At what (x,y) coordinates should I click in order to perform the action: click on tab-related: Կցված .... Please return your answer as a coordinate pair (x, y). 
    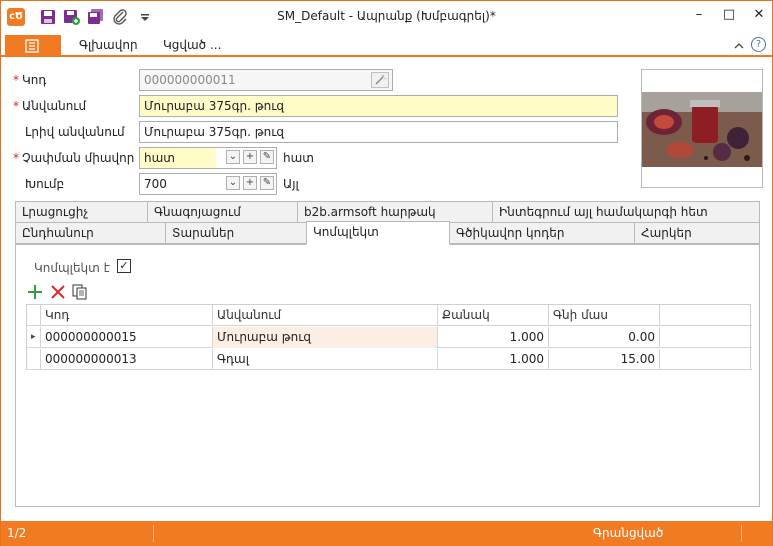
    Looking at the image, I should click on (192, 45).